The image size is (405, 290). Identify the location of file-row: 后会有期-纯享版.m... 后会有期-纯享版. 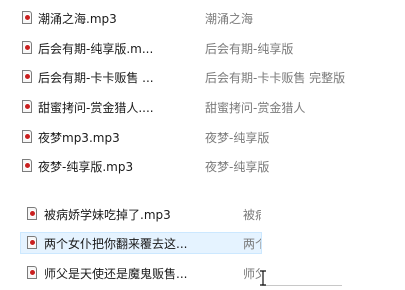
(202, 48).